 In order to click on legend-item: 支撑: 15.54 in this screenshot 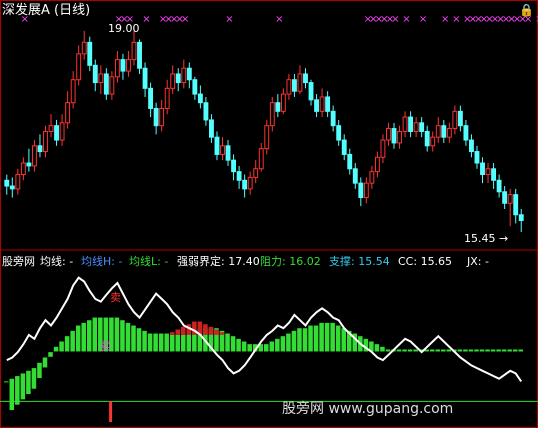, I will do `click(359, 261)`.